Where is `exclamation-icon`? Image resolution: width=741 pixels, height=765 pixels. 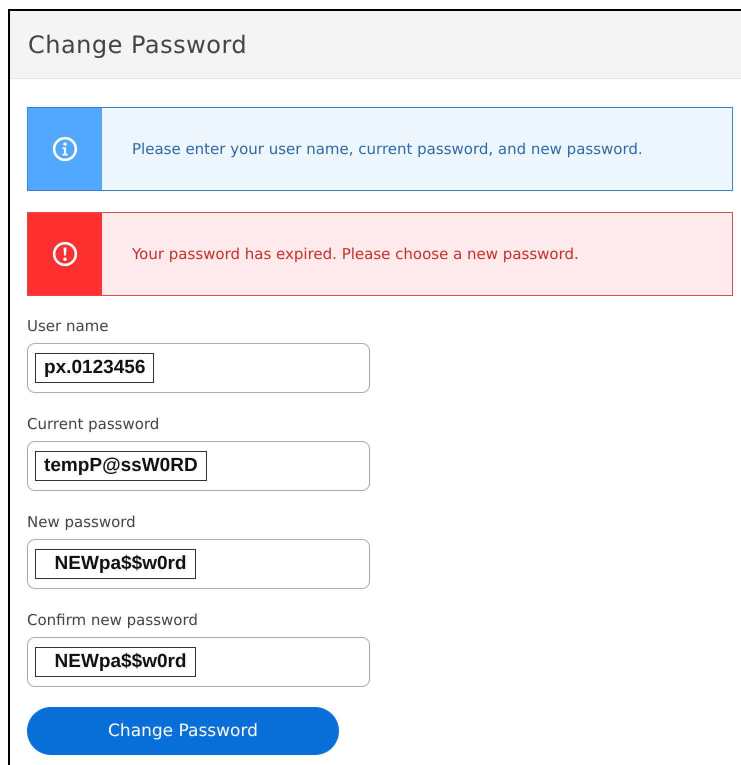
exclamation-icon is located at coordinates (65, 254).